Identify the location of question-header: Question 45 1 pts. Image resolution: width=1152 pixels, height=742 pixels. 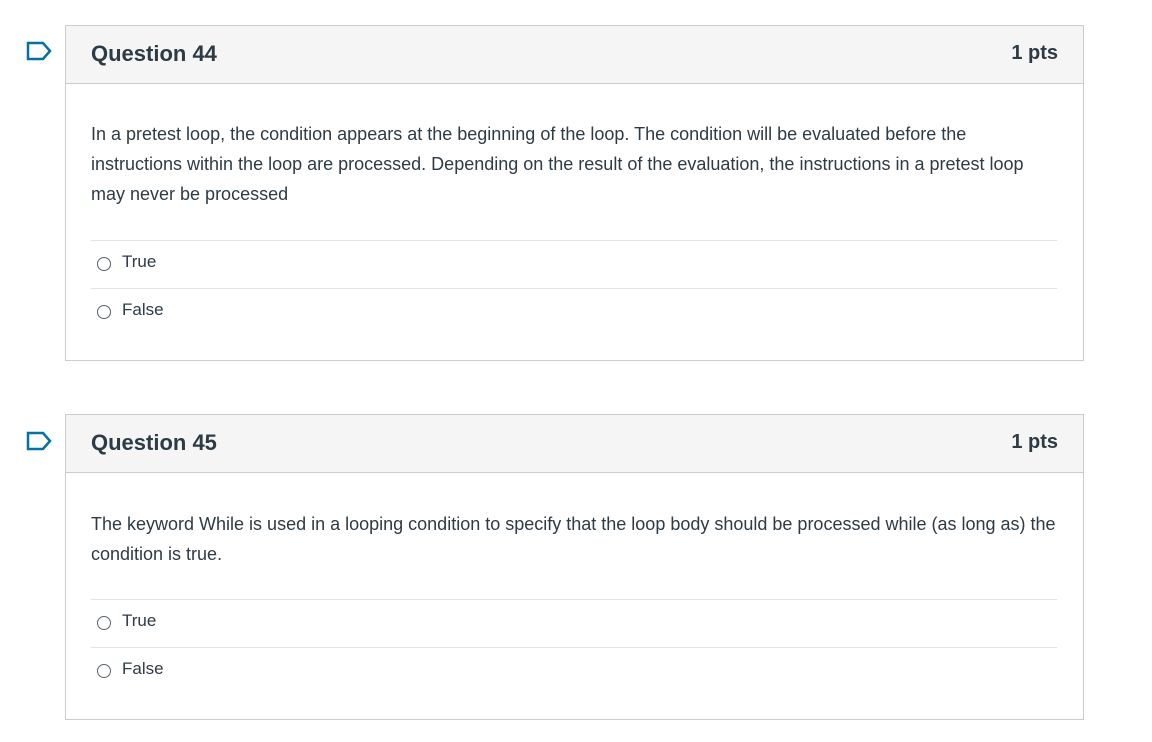
(574, 444).